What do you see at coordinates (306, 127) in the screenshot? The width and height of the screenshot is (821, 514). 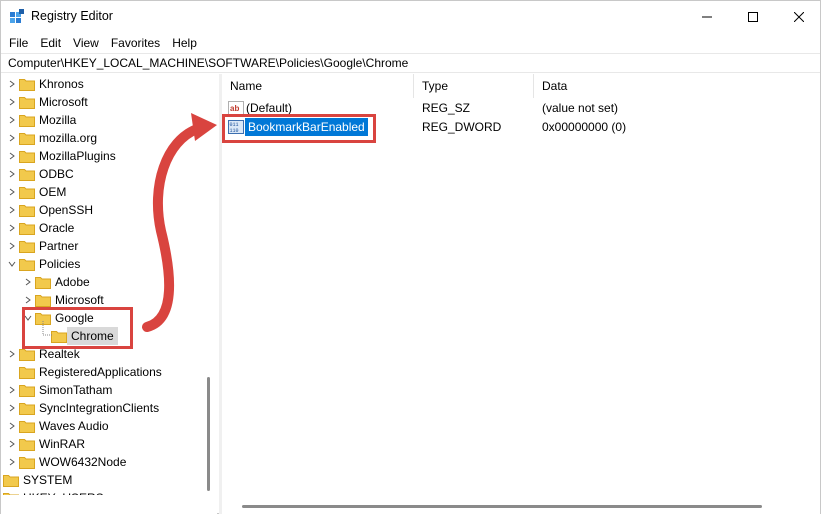 I see `value-name: BookmarkBarEnabled` at bounding box center [306, 127].